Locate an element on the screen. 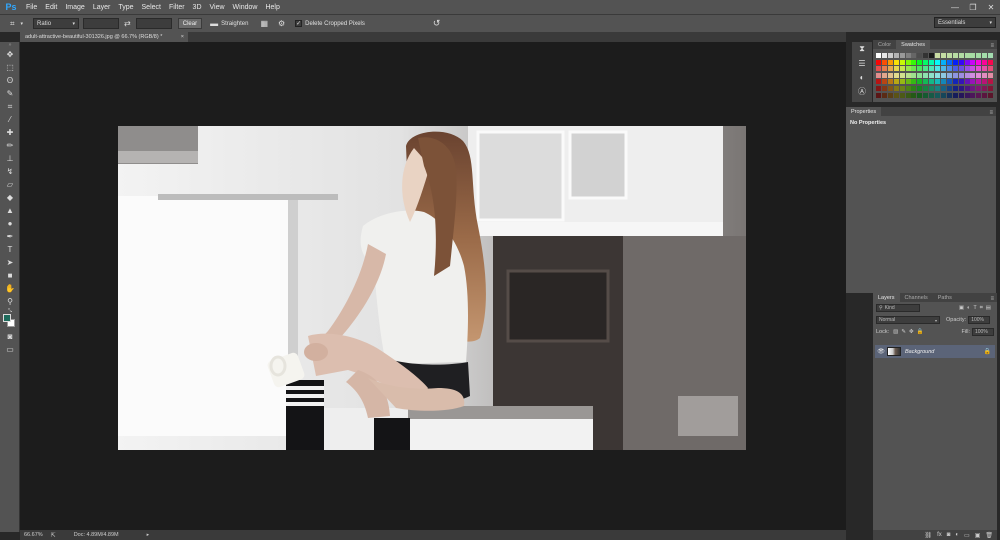  minimize-button: — is located at coordinates (955, 7).